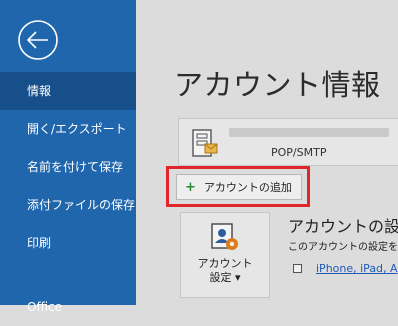 The image size is (398, 326). Describe the element at coordinates (225, 255) in the screenshot. I see `account-settings-button: アカウント 設定 ▾` at that location.